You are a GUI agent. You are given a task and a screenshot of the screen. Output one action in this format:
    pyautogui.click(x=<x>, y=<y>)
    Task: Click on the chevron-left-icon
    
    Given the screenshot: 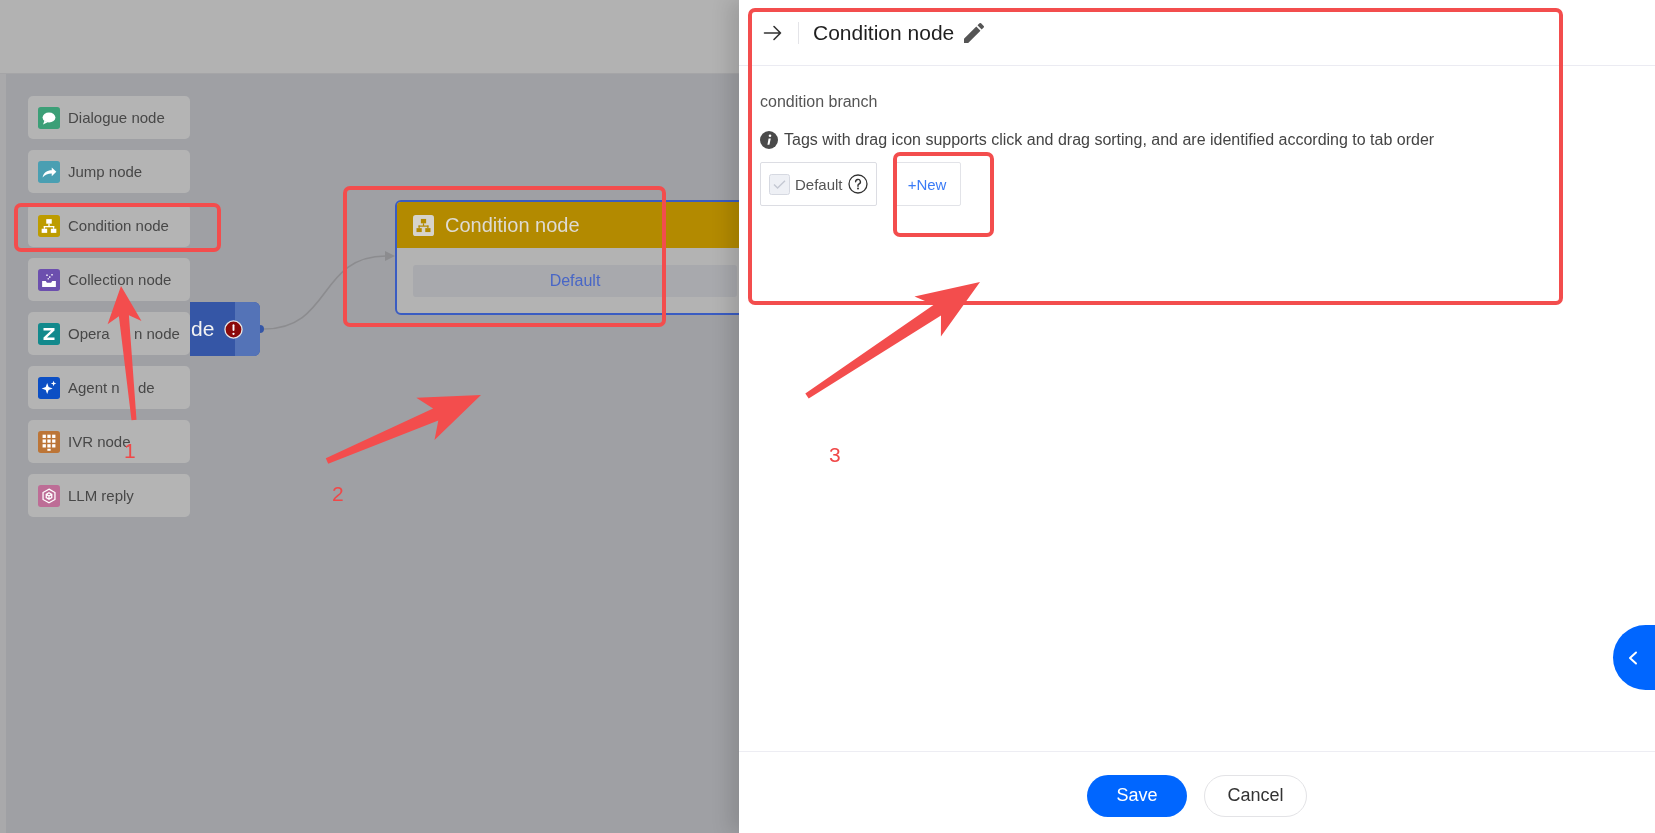 What is the action you would take?
    pyautogui.click(x=1633, y=657)
    